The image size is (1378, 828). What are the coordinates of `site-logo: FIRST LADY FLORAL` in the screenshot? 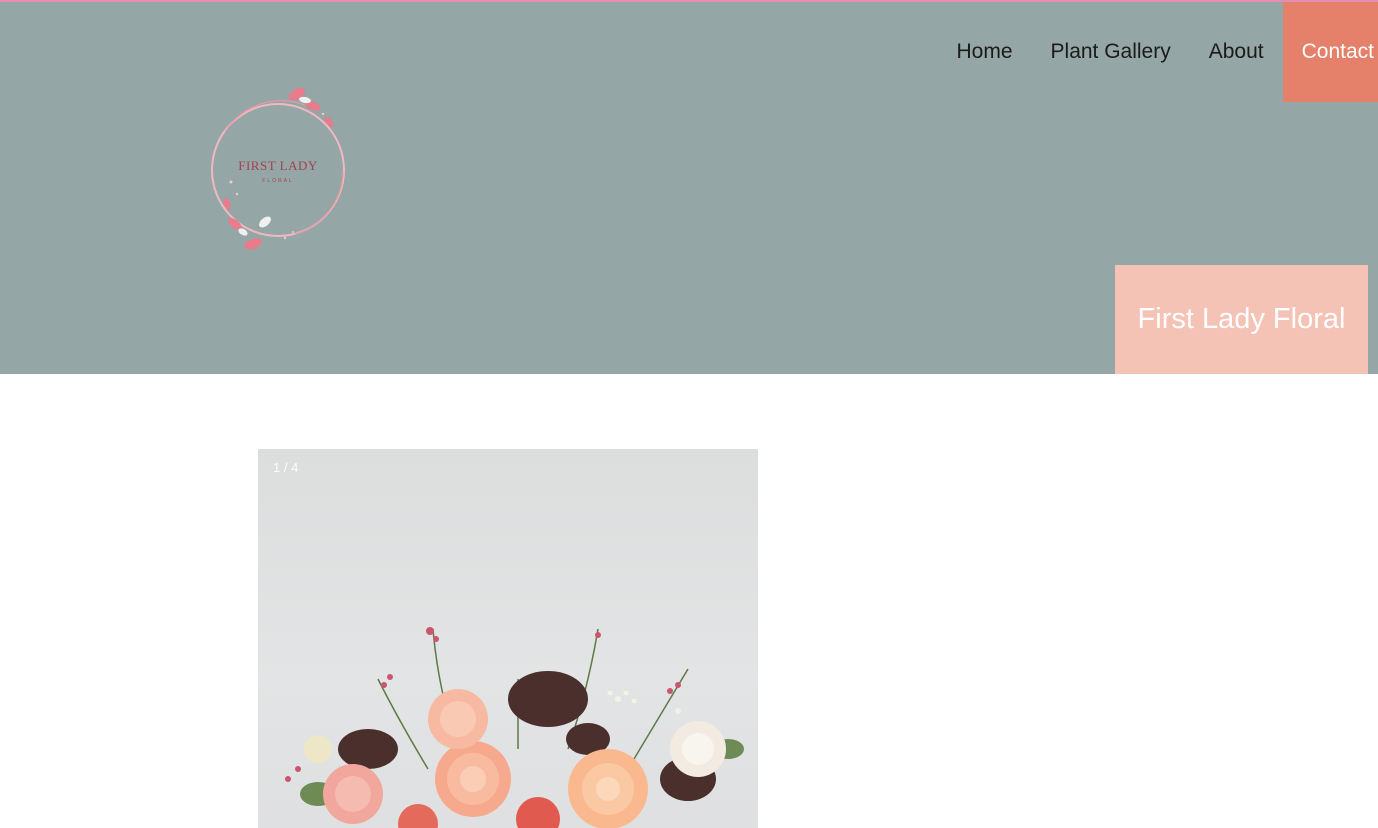 It's located at (280, 172).